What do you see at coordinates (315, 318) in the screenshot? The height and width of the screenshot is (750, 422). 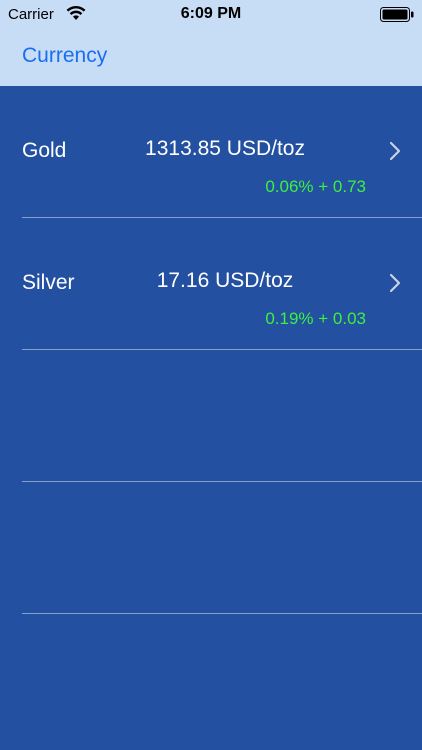 I see `price-change: 0.19% + 0.03` at bounding box center [315, 318].